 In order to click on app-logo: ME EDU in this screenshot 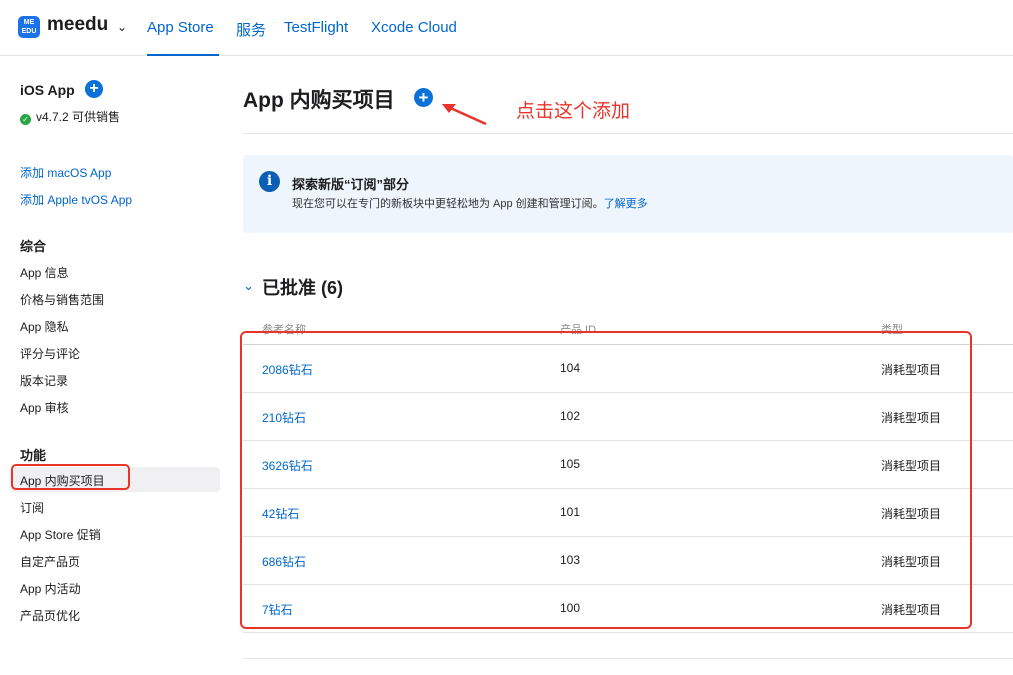, I will do `click(29, 27)`.